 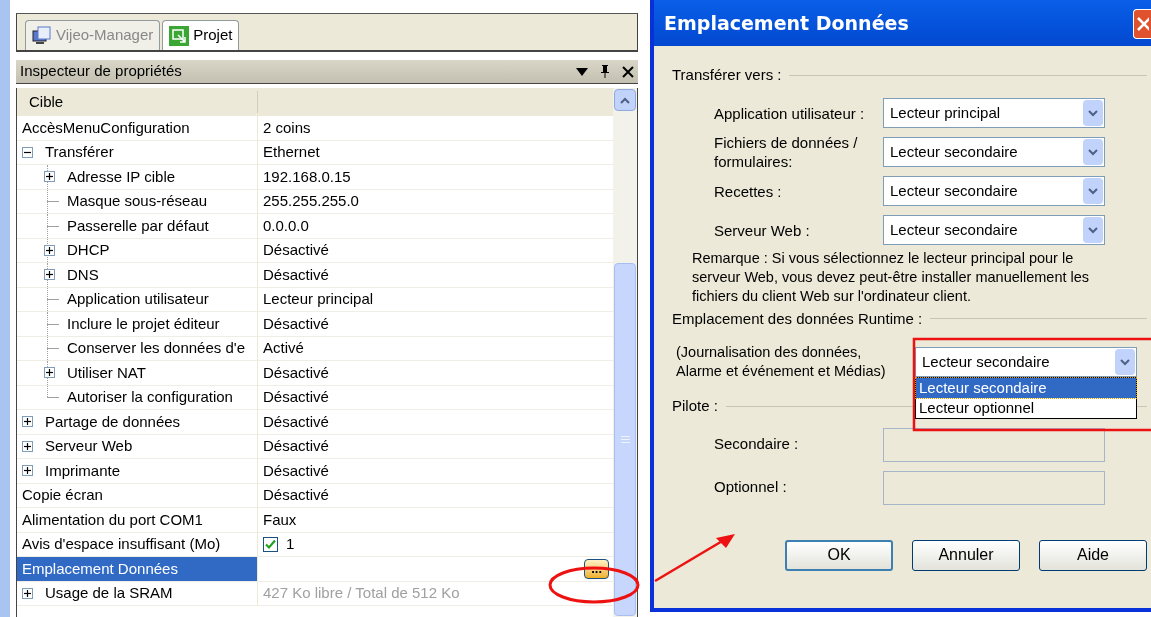 What do you see at coordinates (280, 519) in the screenshot?
I see `value-text: Faux` at bounding box center [280, 519].